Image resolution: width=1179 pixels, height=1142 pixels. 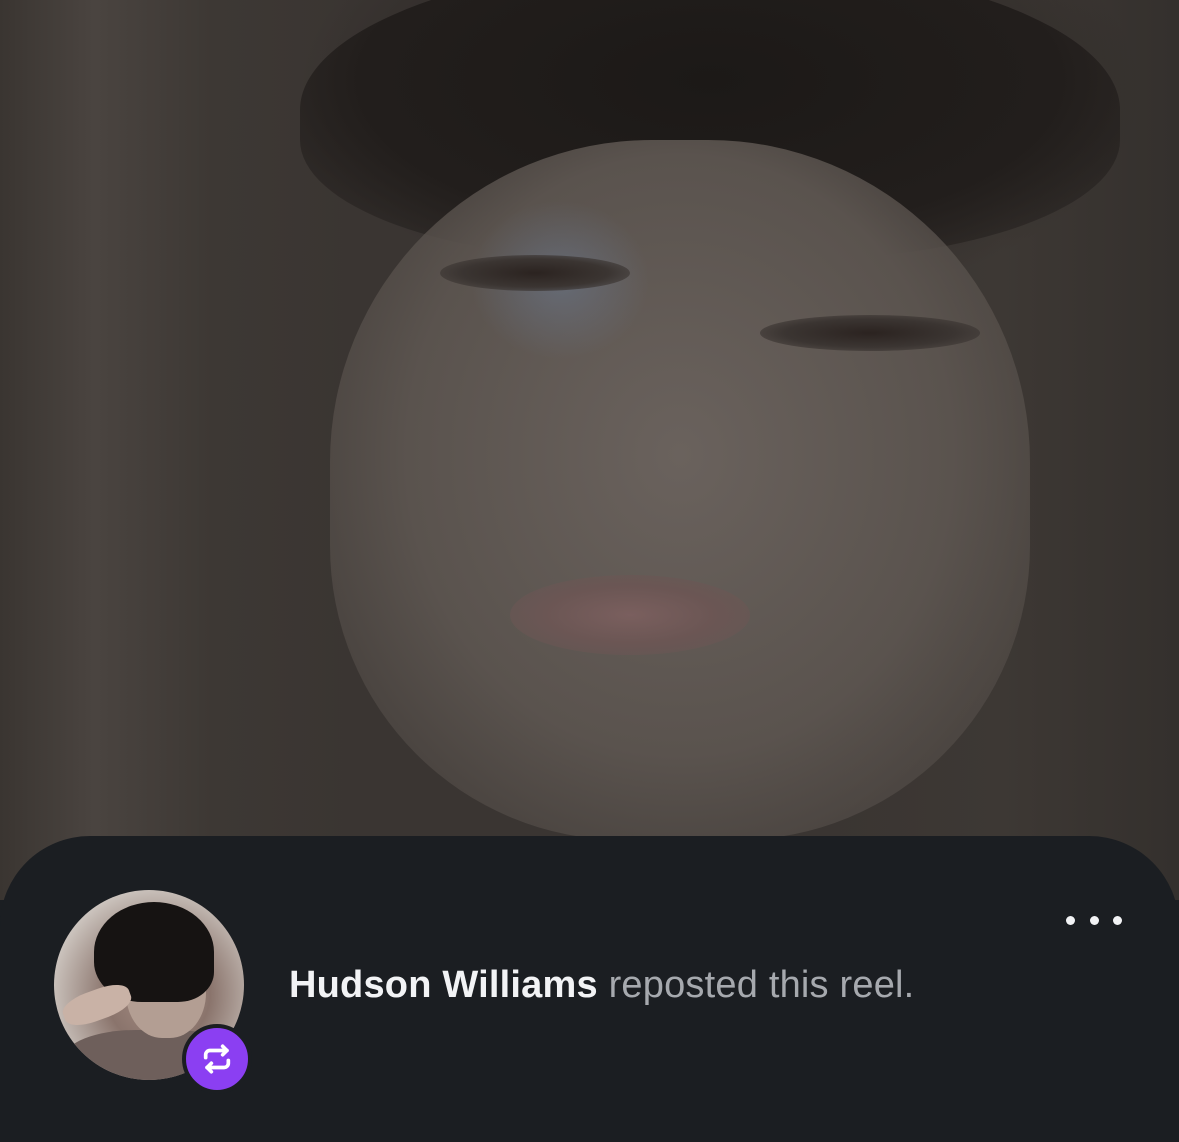 What do you see at coordinates (535, 273) in the screenshot?
I see `reel-frame-left-eye` at bounding box center [535, 273].